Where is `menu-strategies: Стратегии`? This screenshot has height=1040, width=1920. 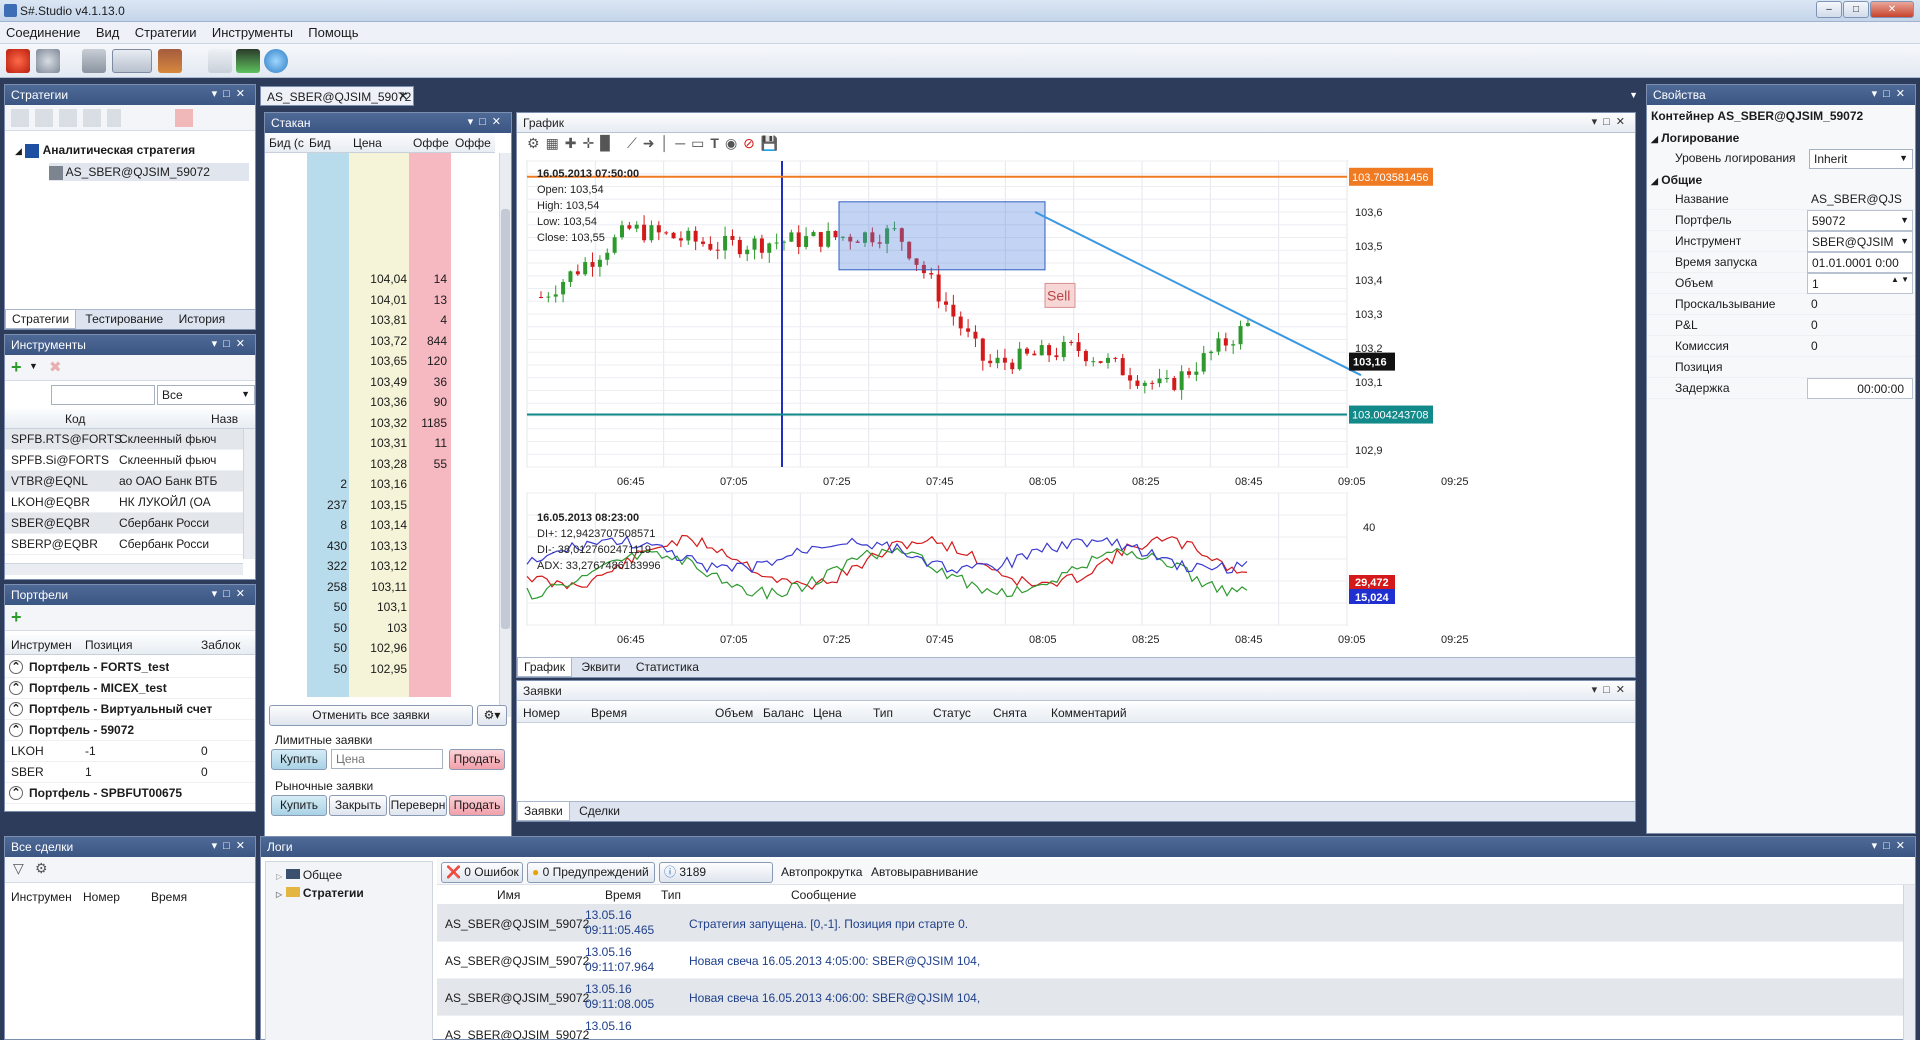
menu-strategies: Стратегии is located at coordinates (166, 31).